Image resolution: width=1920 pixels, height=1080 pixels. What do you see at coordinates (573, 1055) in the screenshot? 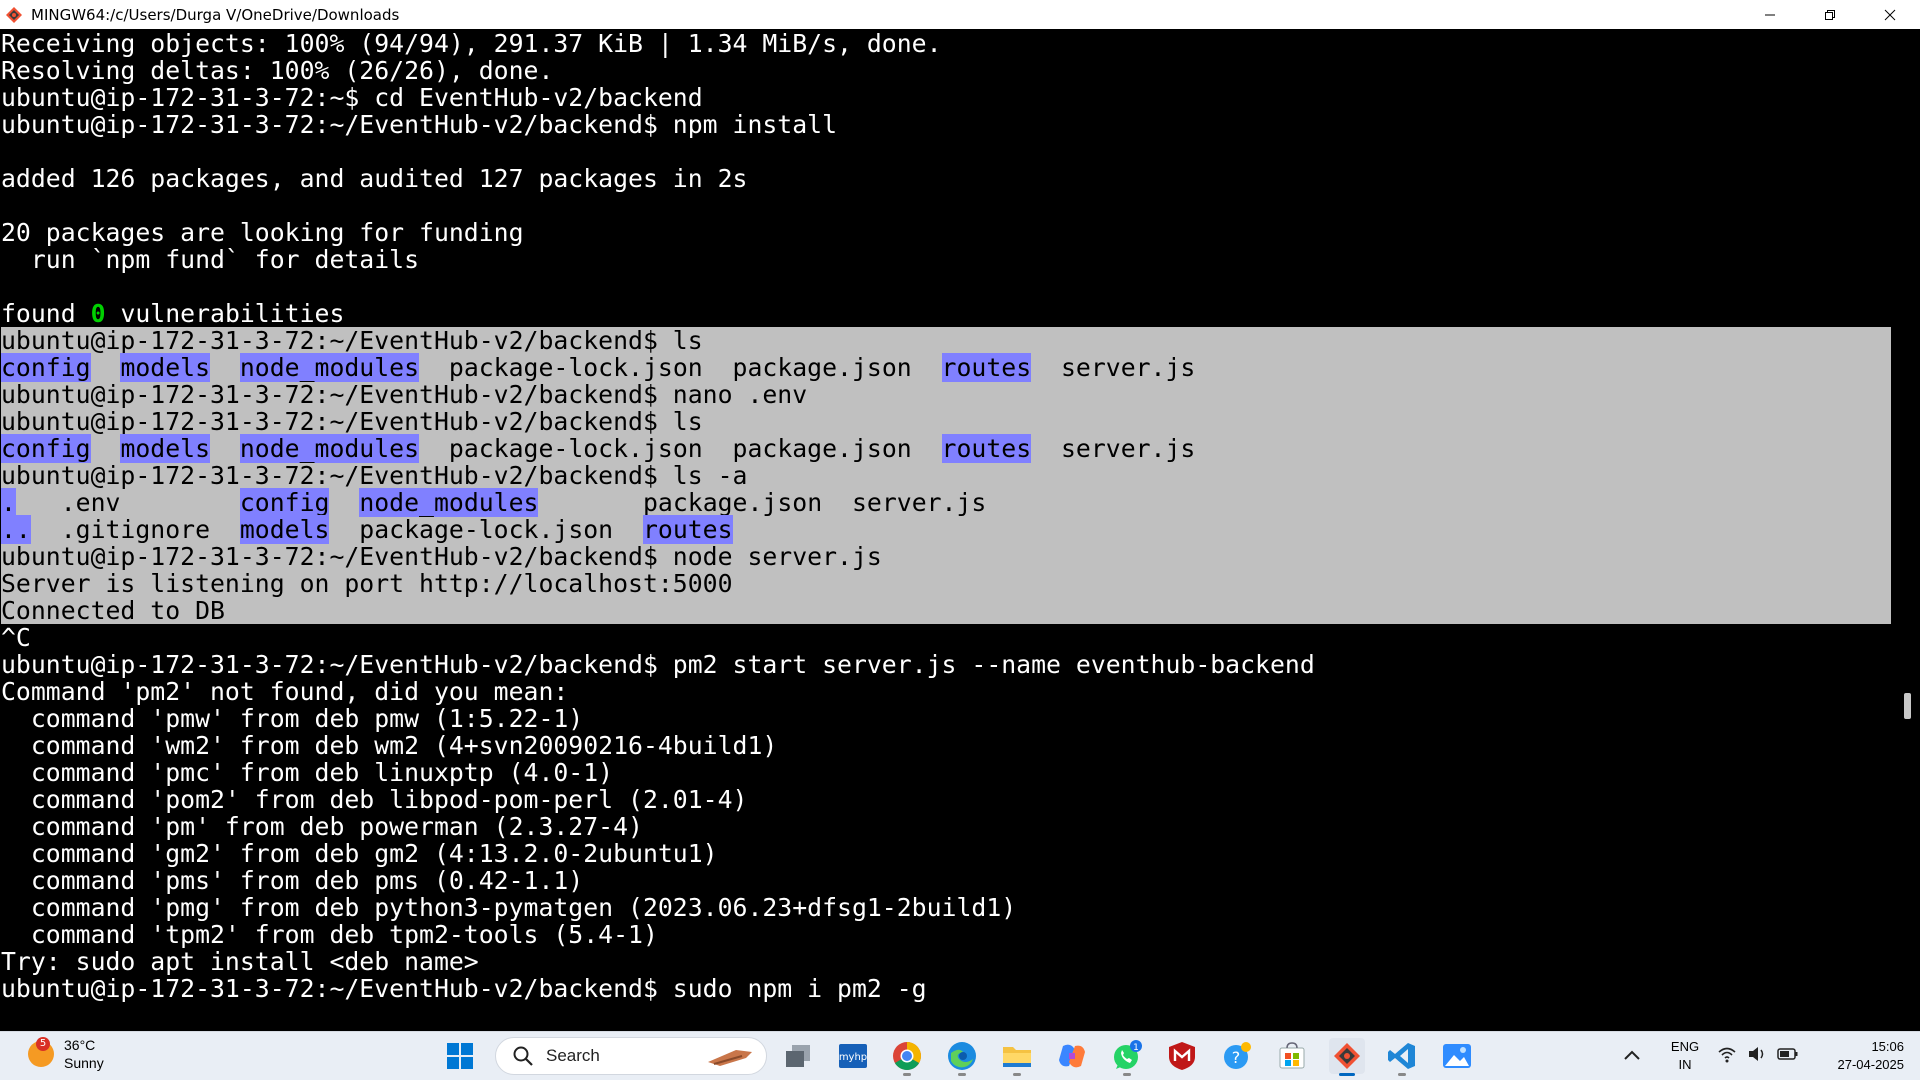
I see `search-label: Search` at bounding box center [573, 1055].